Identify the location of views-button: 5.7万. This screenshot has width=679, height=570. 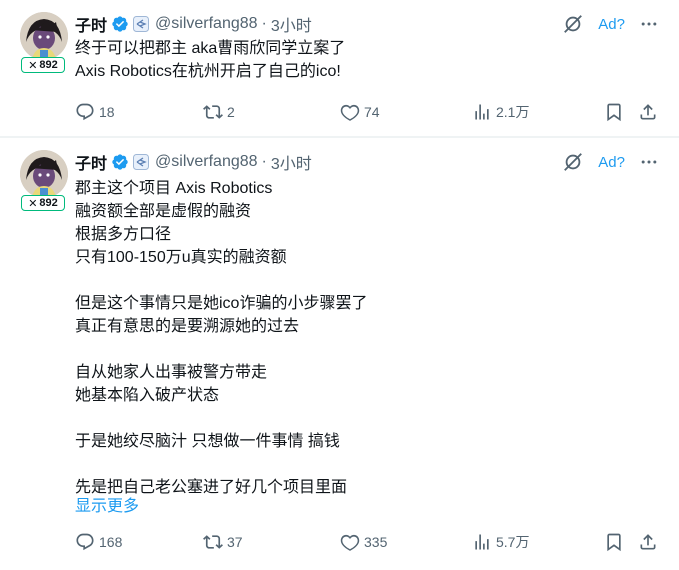
(500, 542).